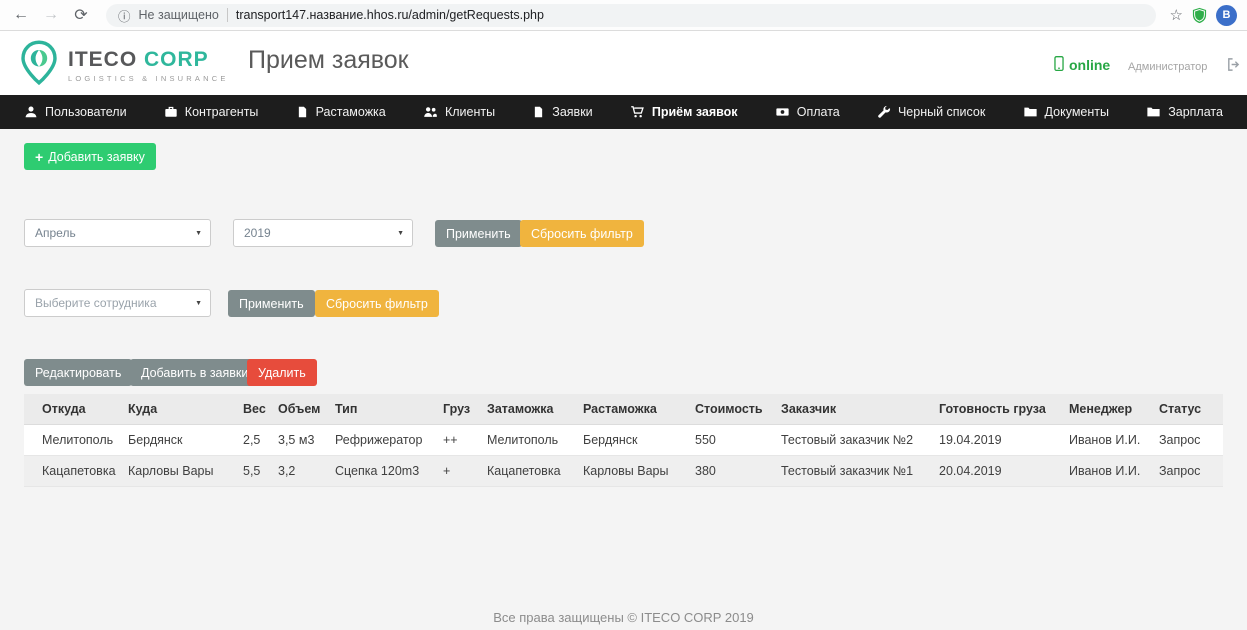  What do you see at coordinates (86, 112) in the screenshot?
I see `nav-item-label: Пользователи` at bounding box center [86, 112].